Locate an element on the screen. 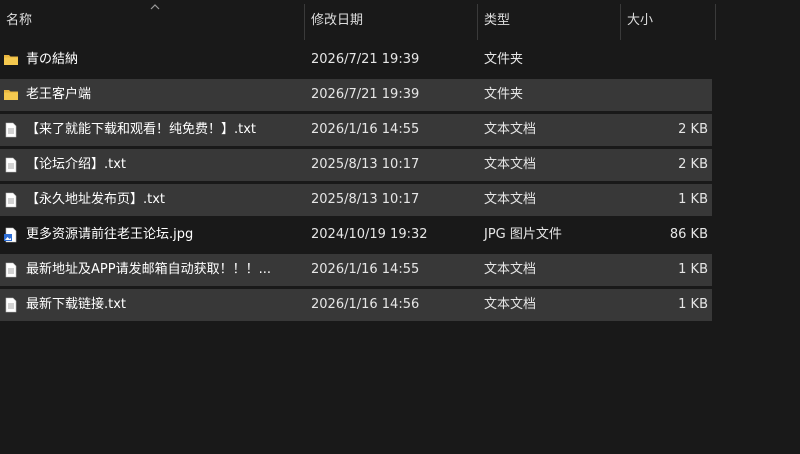 Image resolution: width=800 pixels, height=454 pixels. file-type: JPG 图片文件 is located at coordinates (523, 234).